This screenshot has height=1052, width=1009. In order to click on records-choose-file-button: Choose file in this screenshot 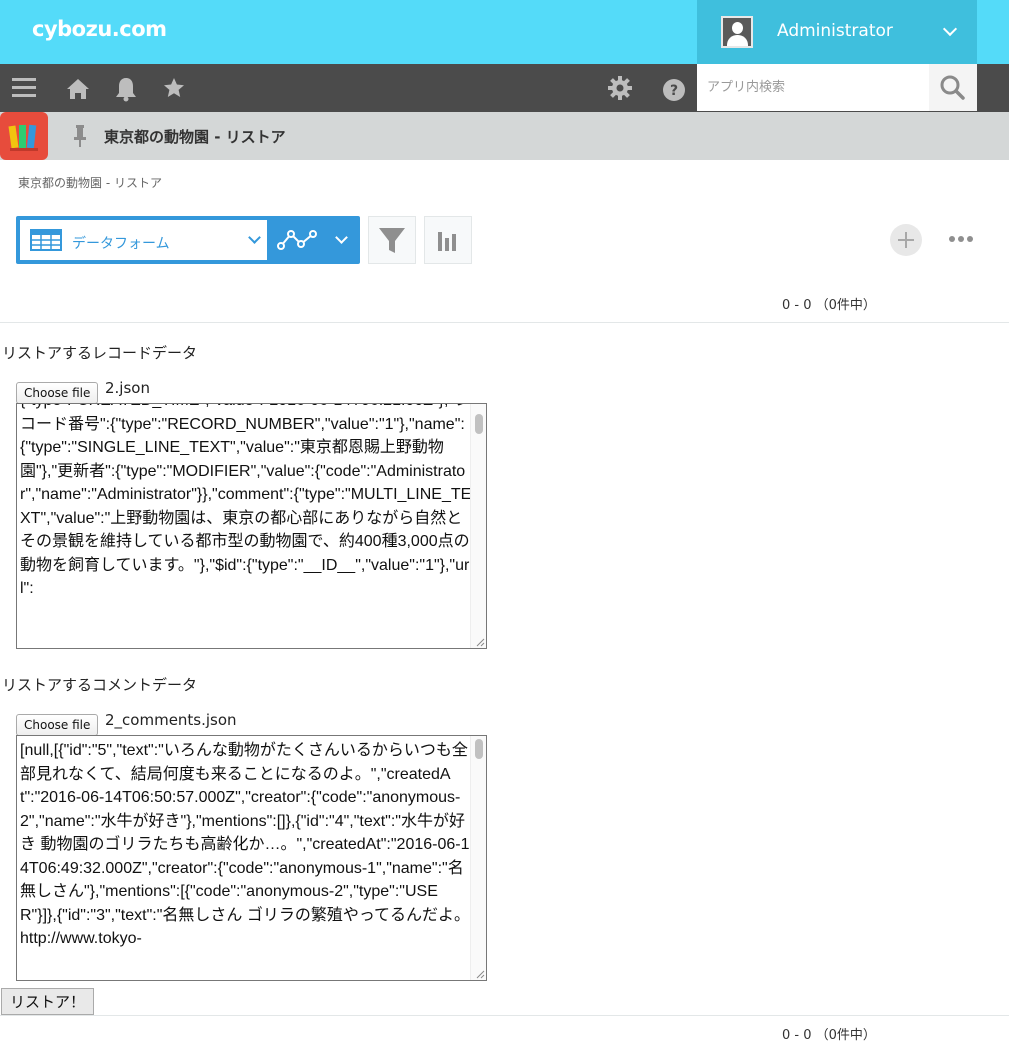, I will do `click(57, 393)`.